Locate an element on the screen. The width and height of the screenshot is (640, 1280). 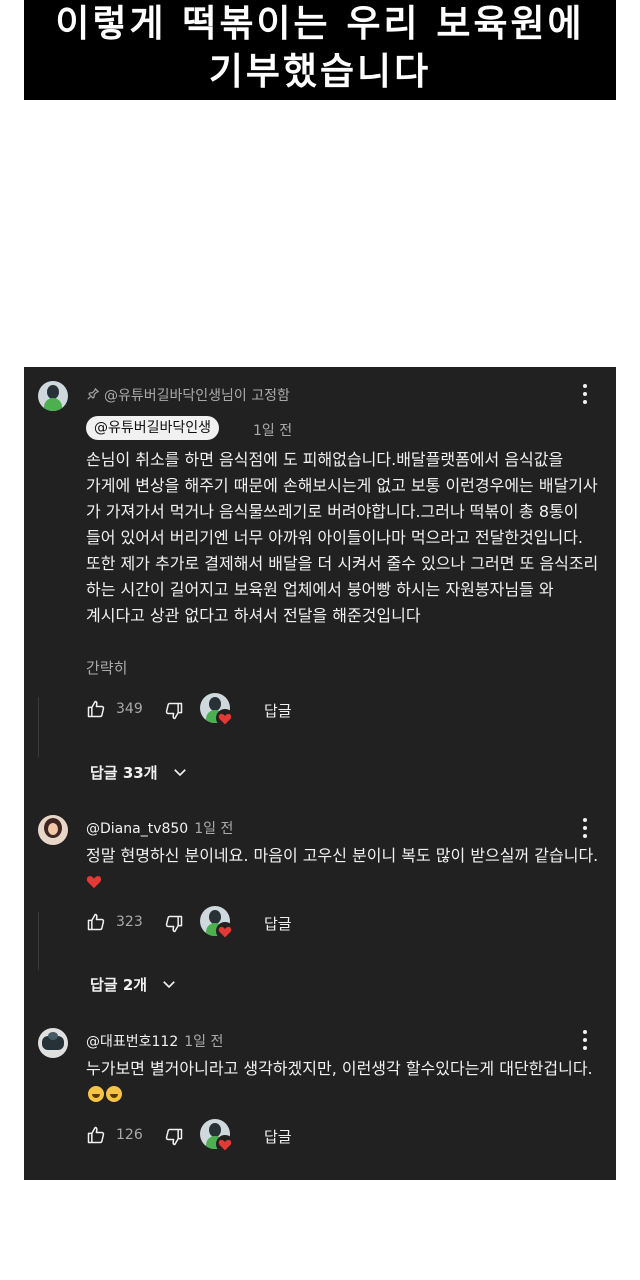
comment-author: @대표번호112 1일 전 is located at coordinates (154, 1041).